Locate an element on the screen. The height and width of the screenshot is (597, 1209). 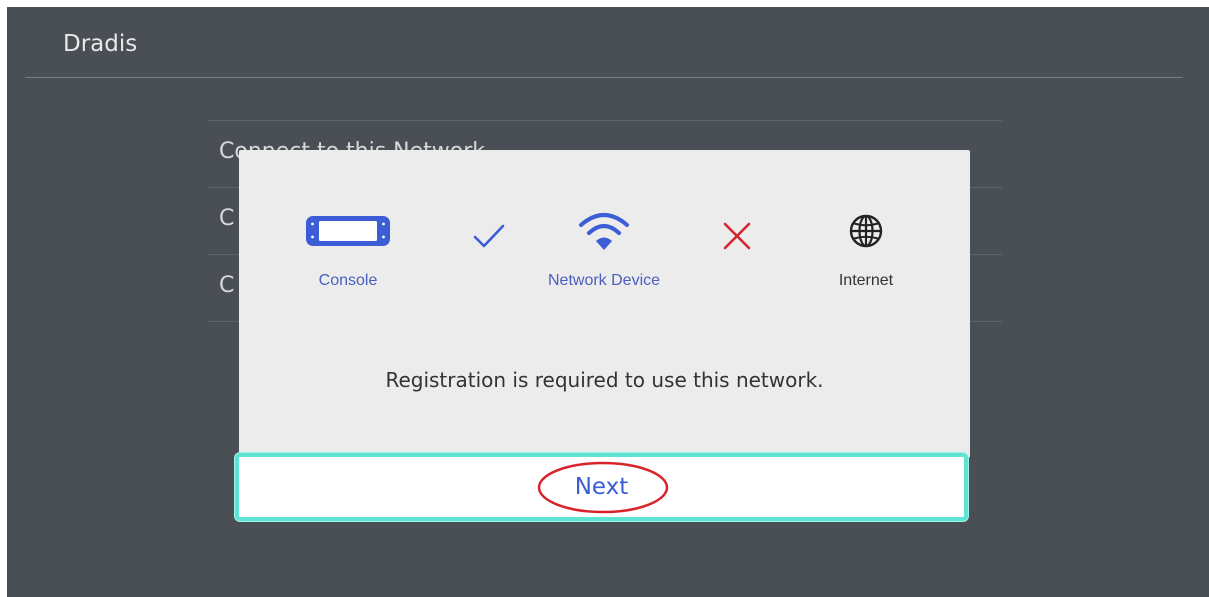
next-button-label: Next is located at coordinates (601, 487).